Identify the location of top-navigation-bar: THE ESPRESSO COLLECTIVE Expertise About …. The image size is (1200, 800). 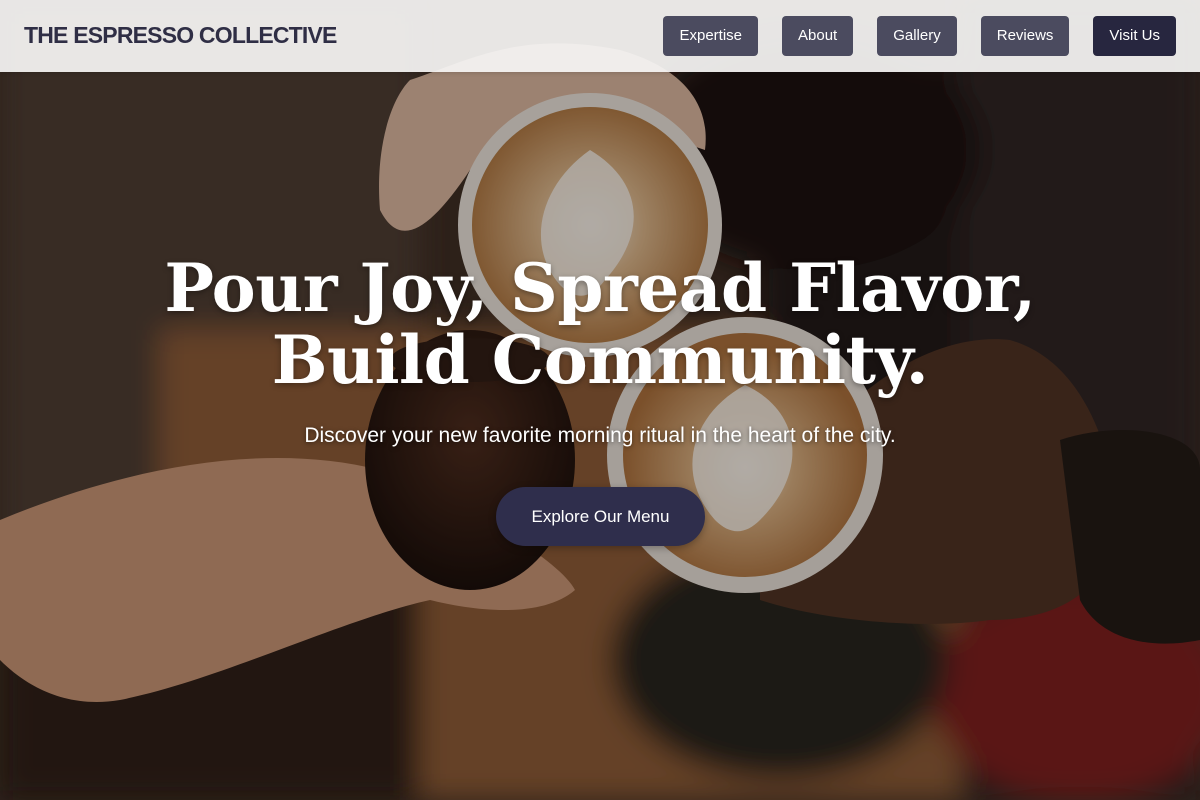
(600, 36).